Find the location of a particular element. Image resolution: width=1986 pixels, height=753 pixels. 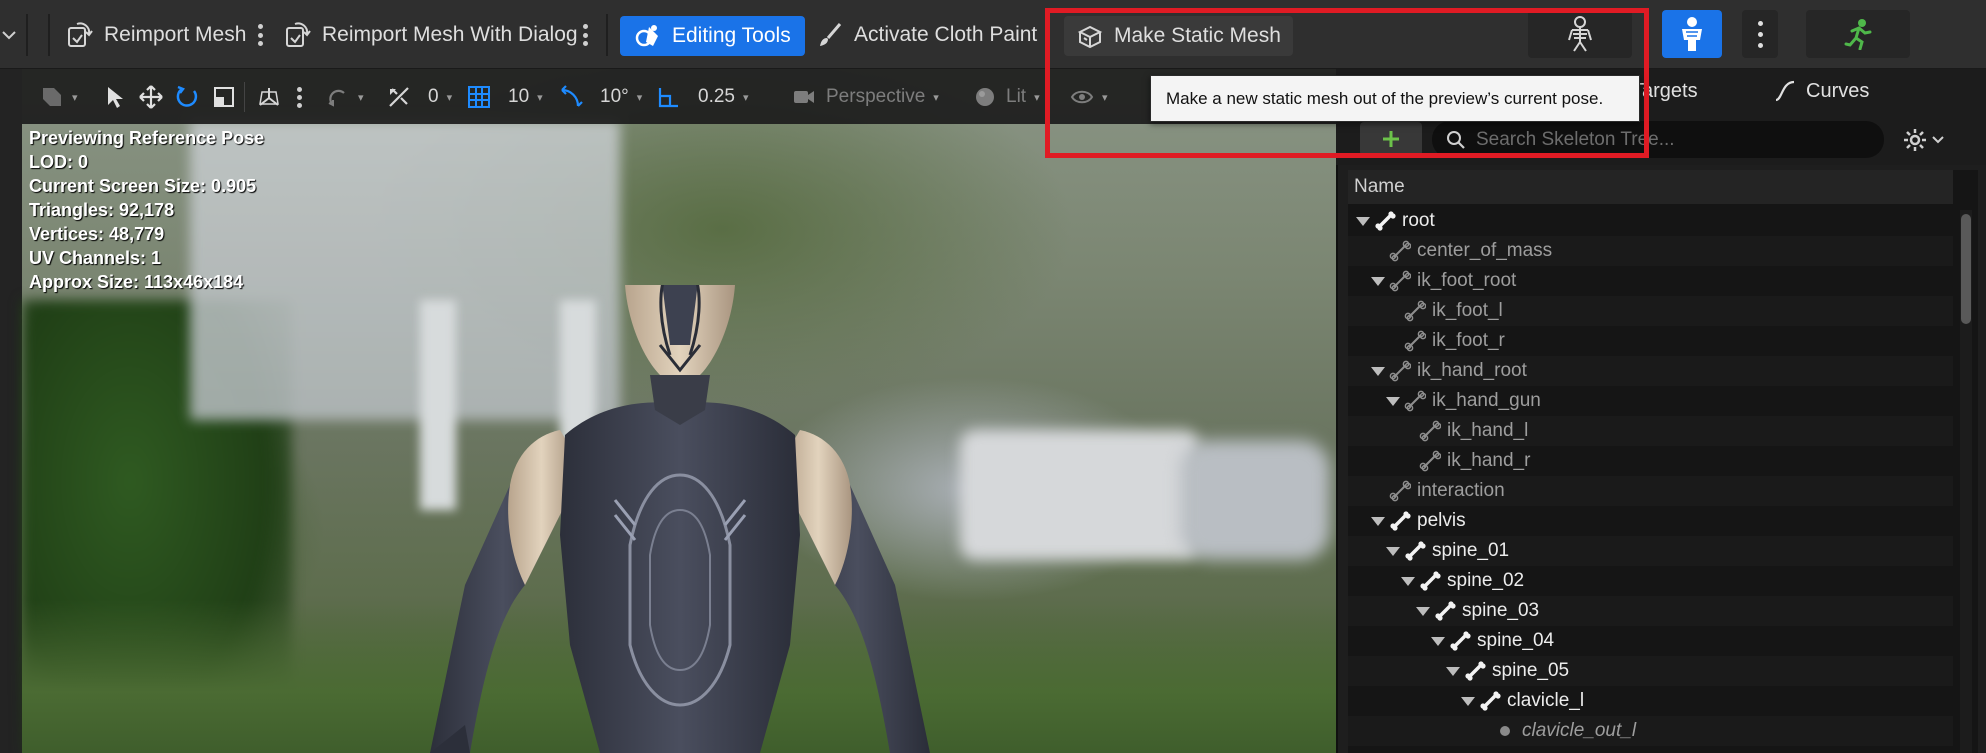

angle-snap-toggle: 10° ▾ is located at coordinates (600, 97).